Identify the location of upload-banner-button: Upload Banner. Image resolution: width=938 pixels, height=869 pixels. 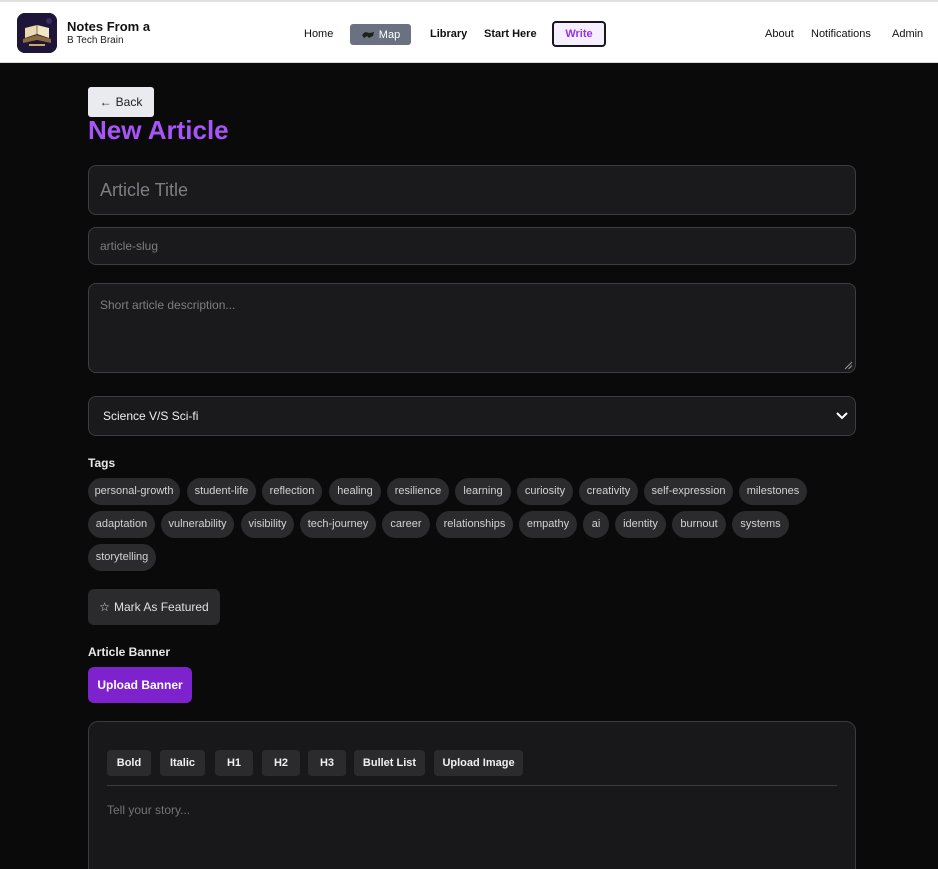
(140, 685).